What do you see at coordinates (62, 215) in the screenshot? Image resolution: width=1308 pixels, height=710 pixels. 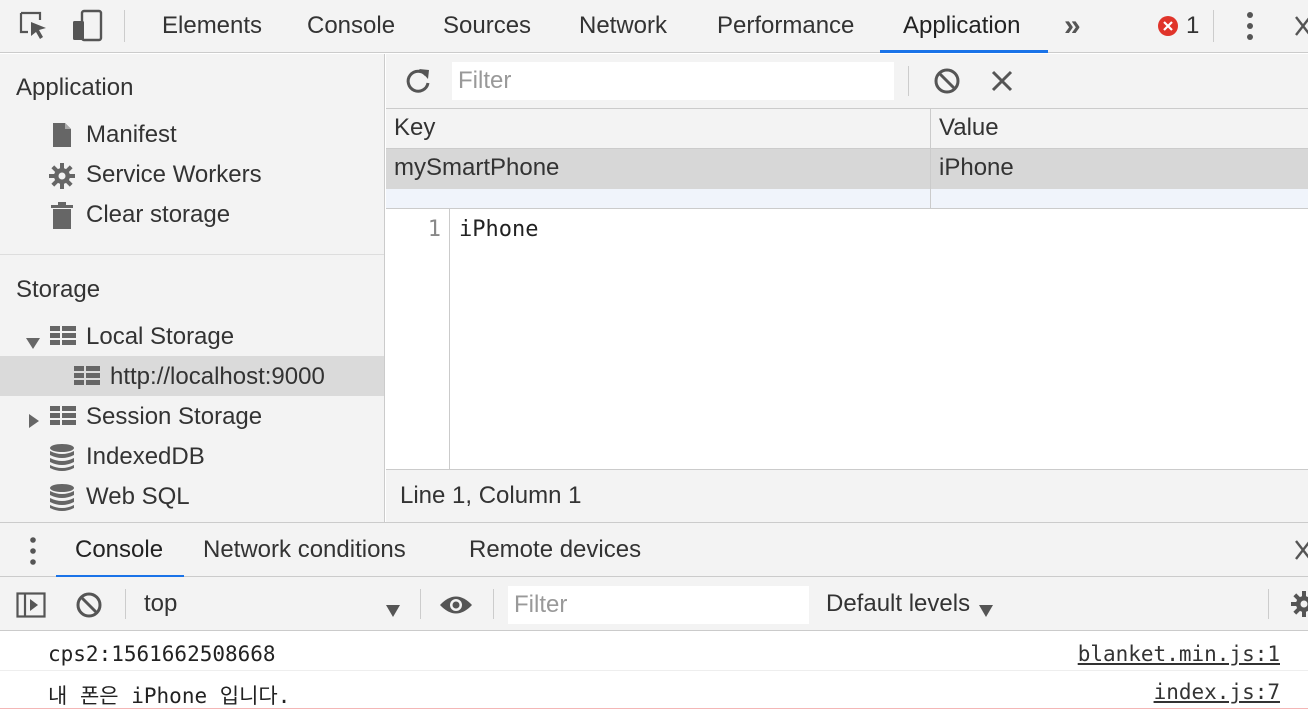 I see `trash-icon` at bounding box center [62, 215].